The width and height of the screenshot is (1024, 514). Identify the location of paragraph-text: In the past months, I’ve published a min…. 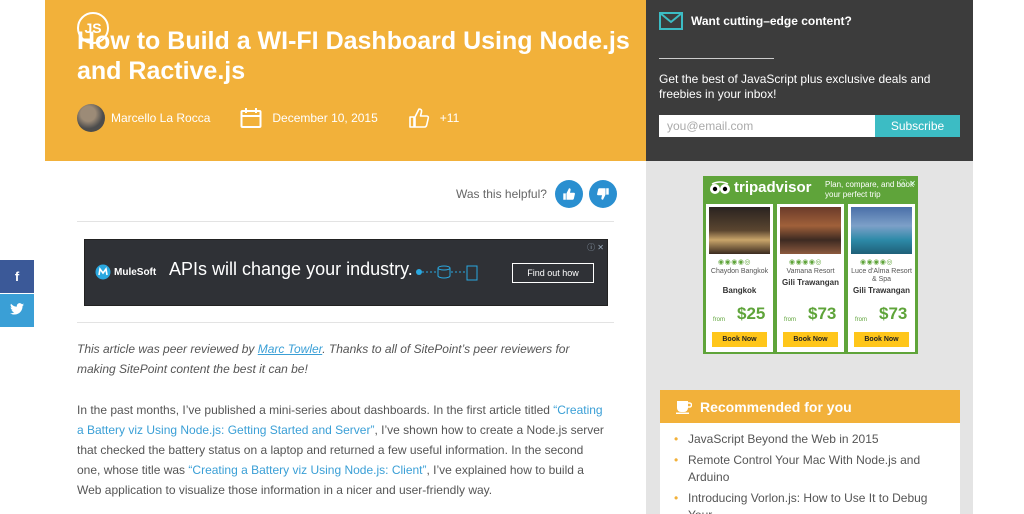
(315, 410).